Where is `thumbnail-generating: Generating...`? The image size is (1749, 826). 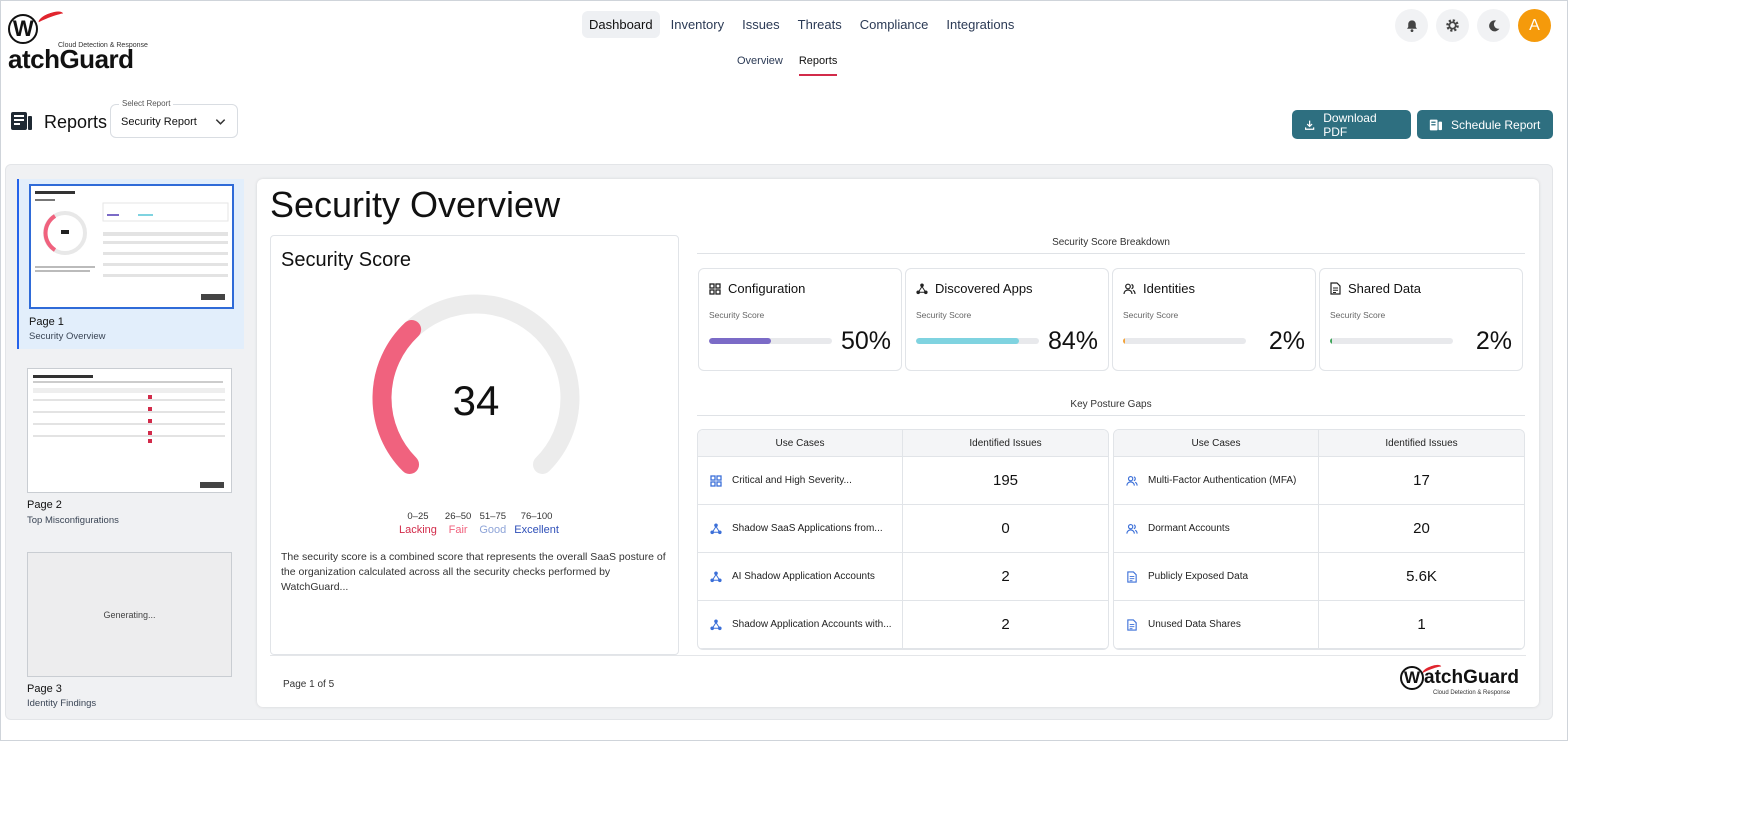 thumbnail-generating: Generating... is located at coordinates (129, 614).